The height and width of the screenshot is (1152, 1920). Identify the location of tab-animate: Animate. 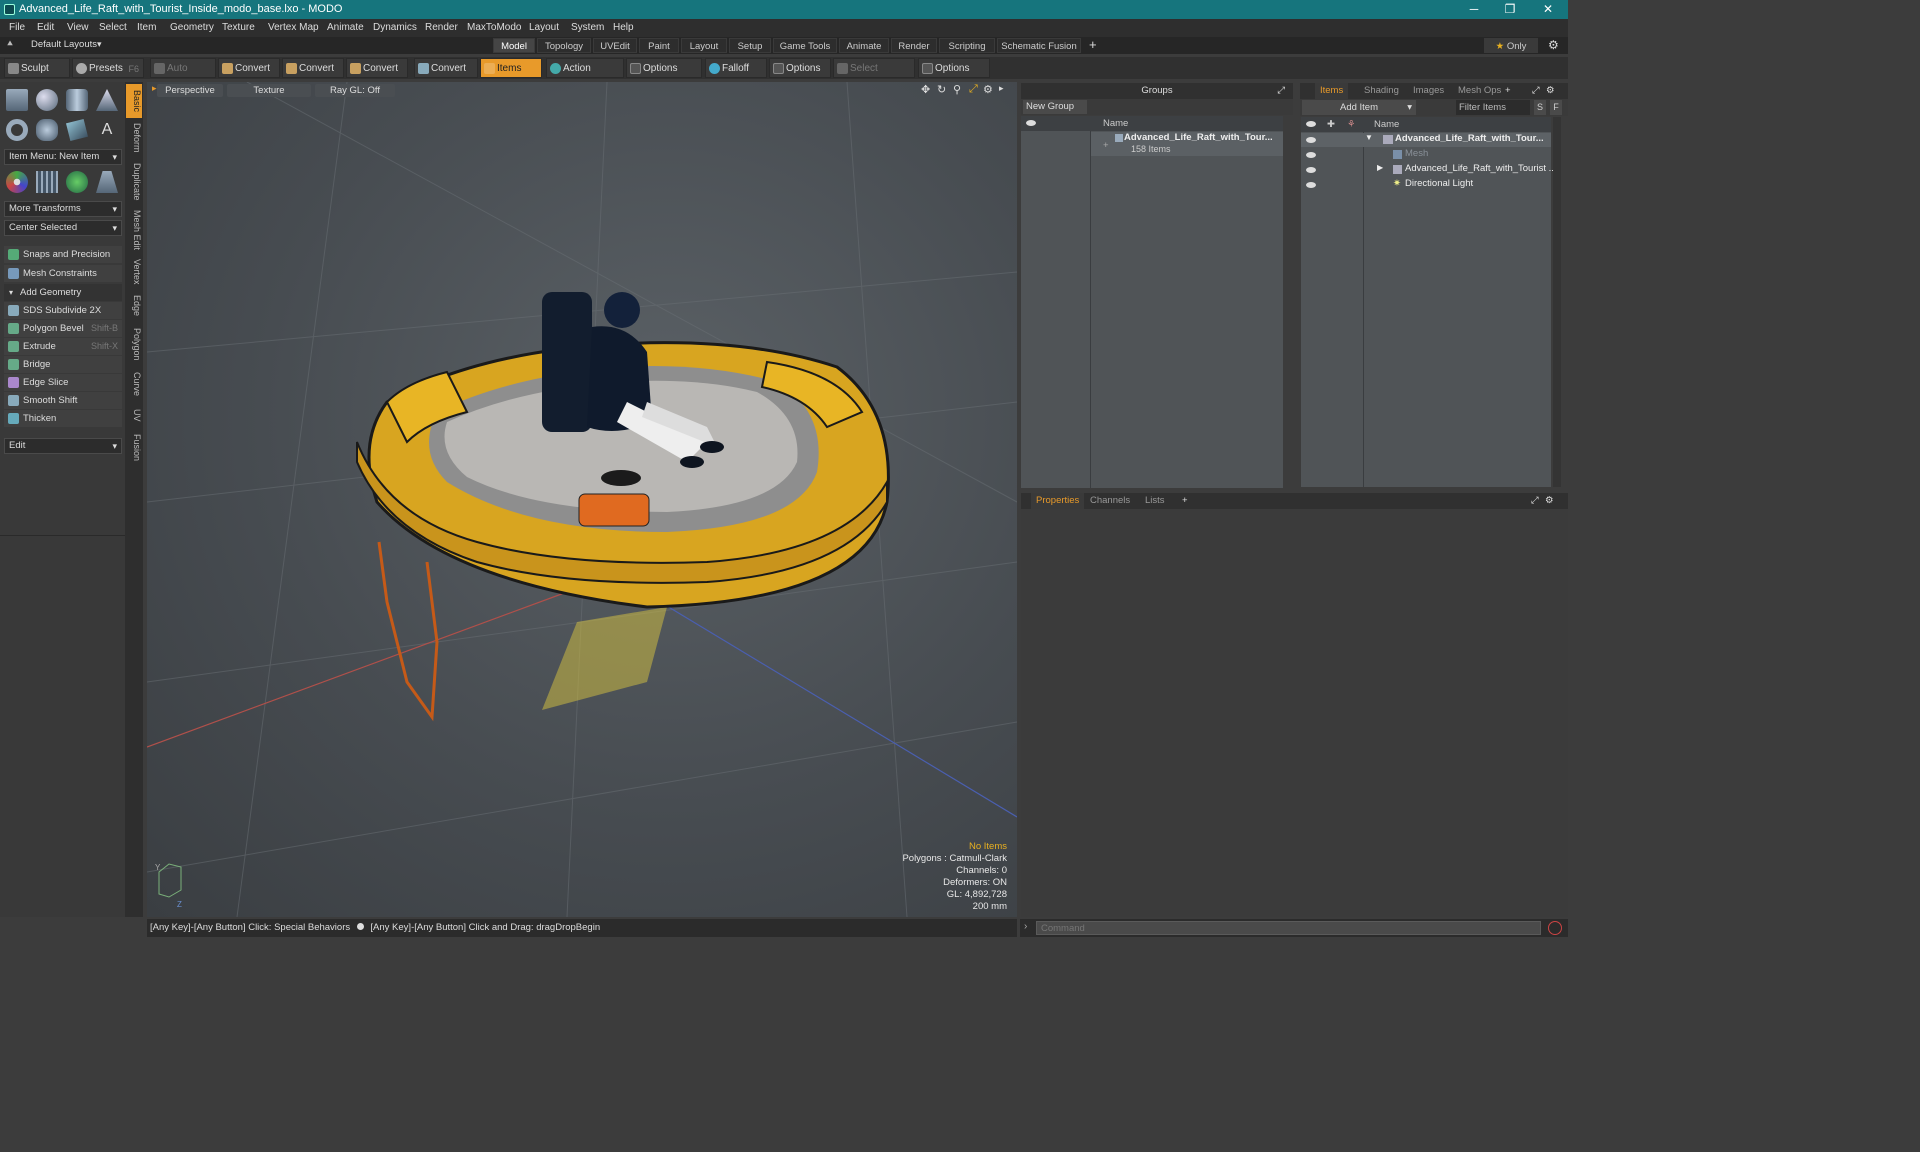
(864, 45).